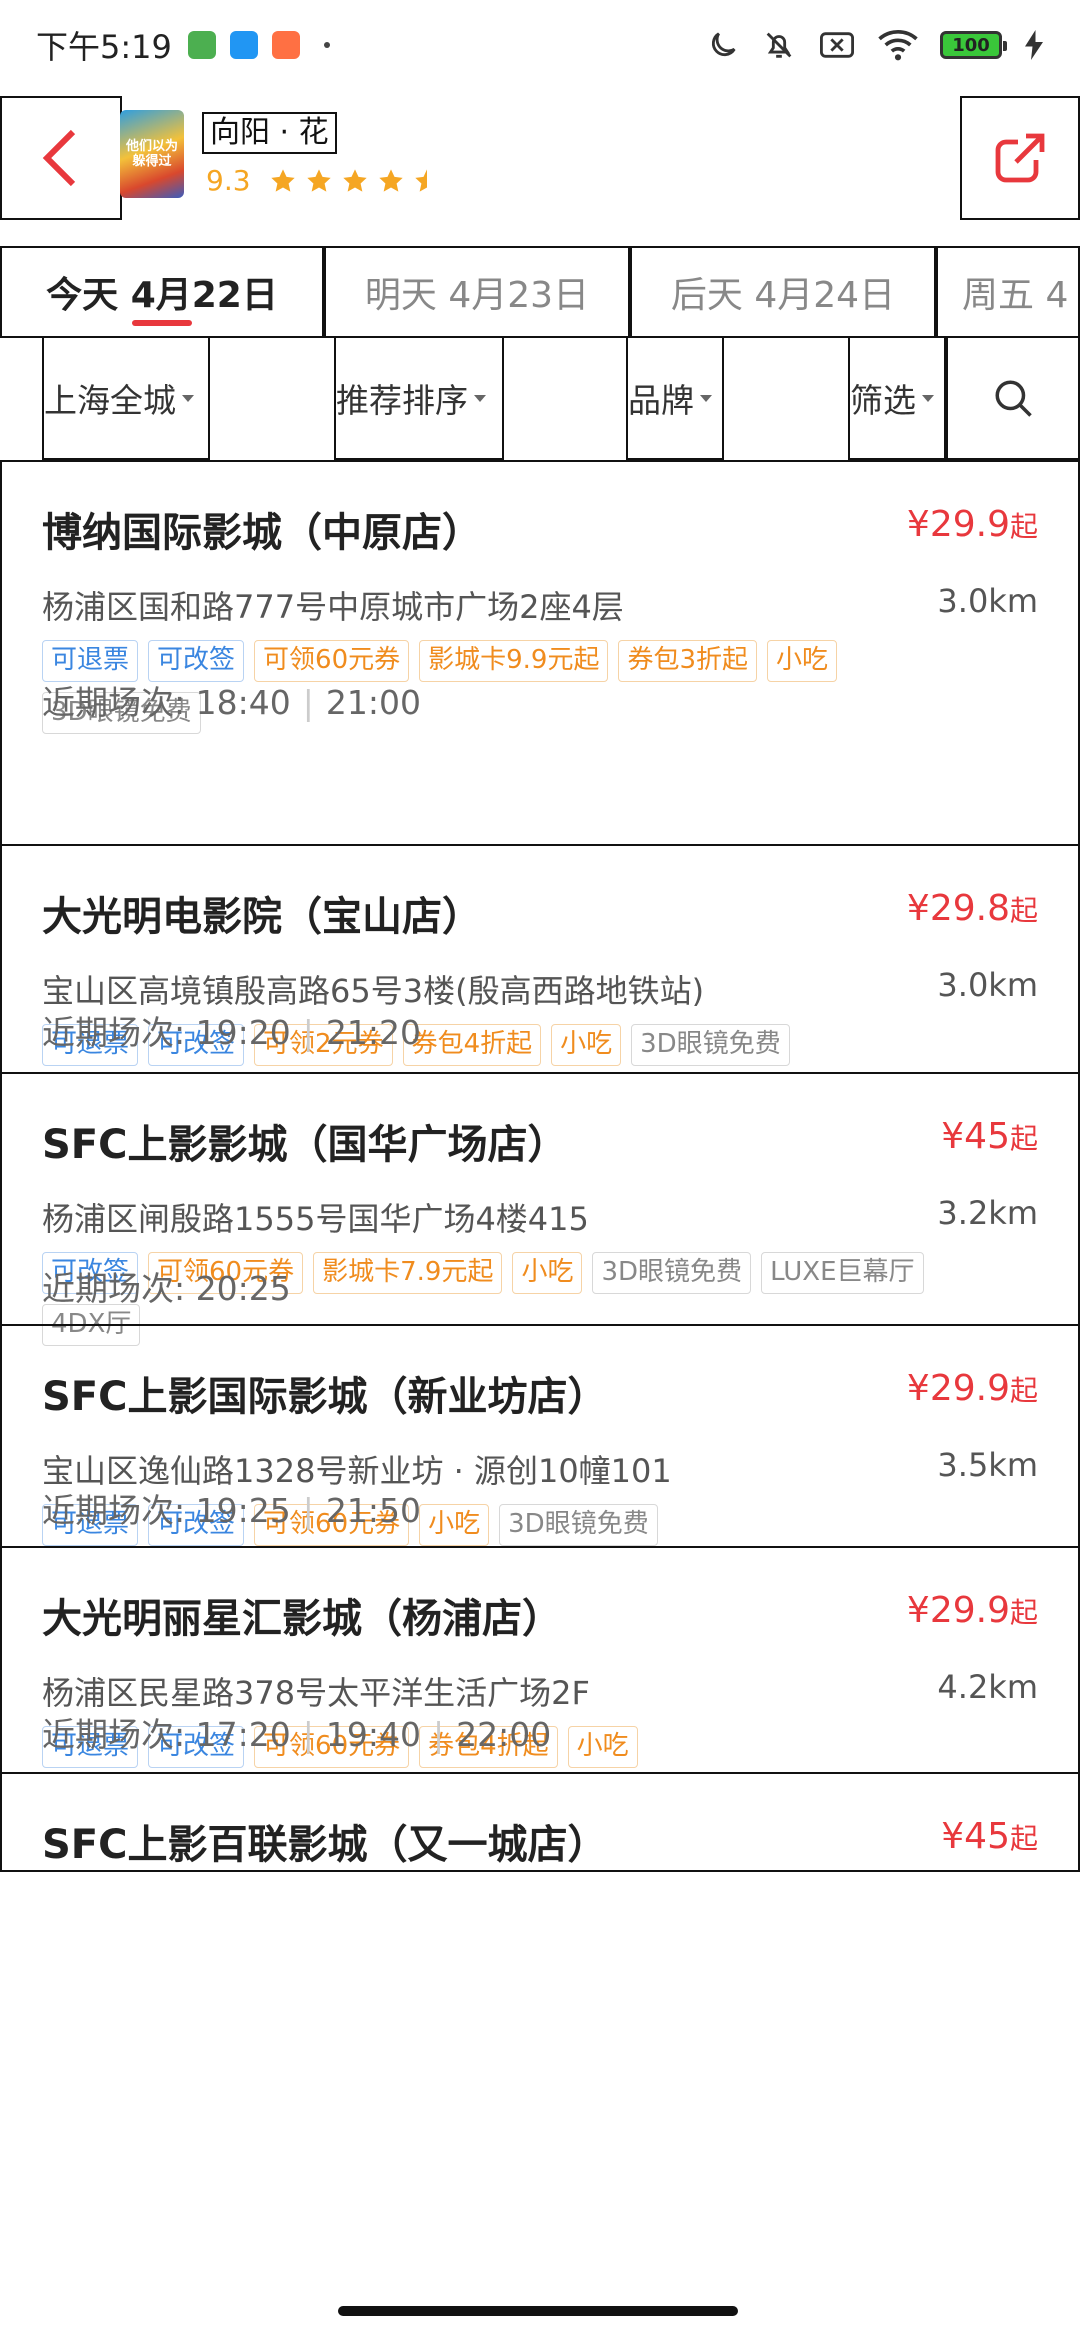 The height and width of the screenshot is (2340, 1080). I want to click on android-app-icon, so click(201, 45).